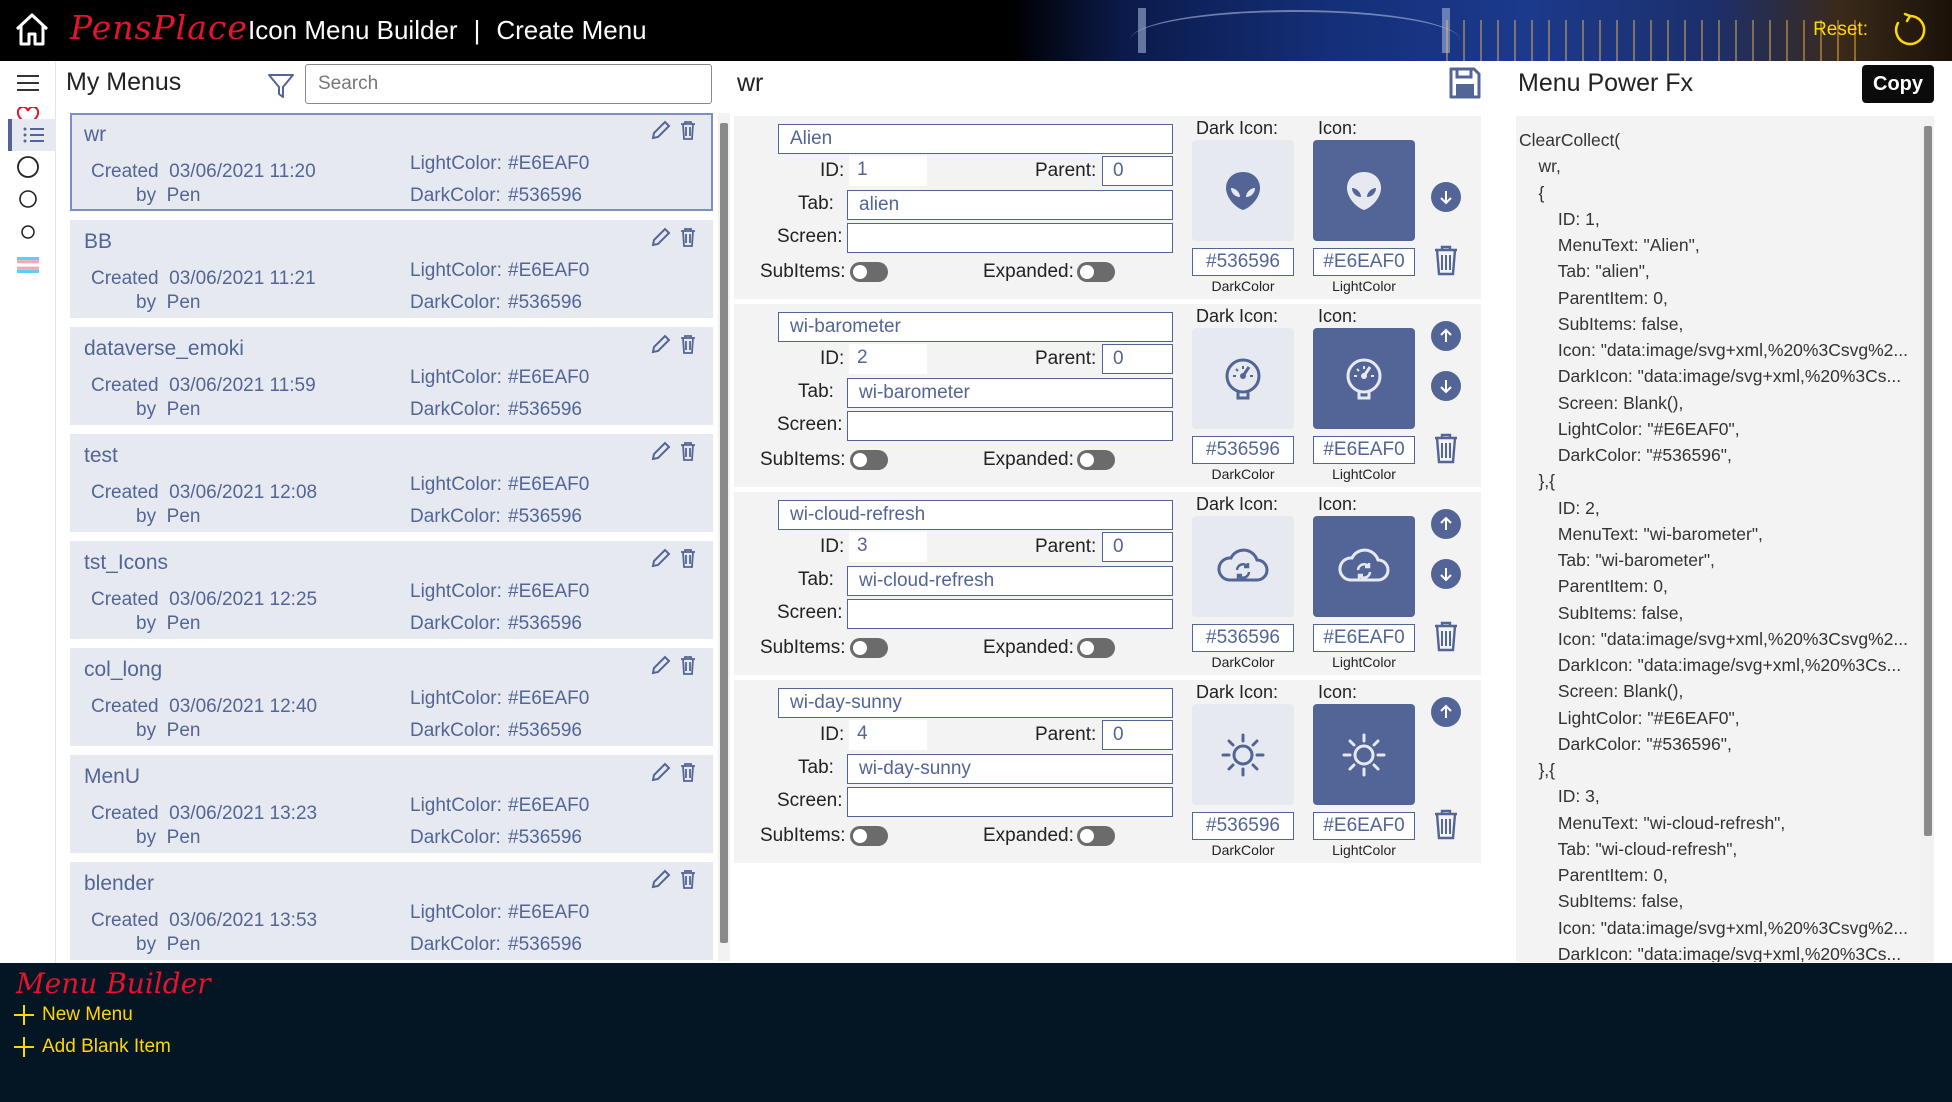  Describe the element at coordinates (92, 1047) in the screenshot. I see `add-blank-item-button: Add Blank Item` at that location.